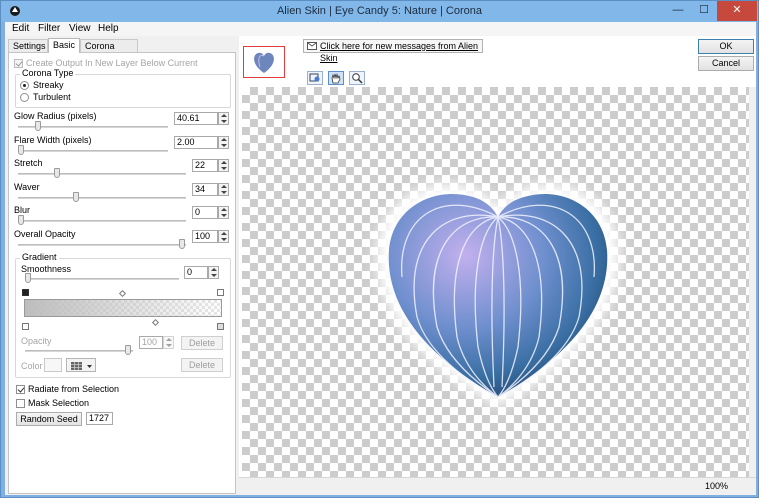  I want to click on glow-radius-input: 40.61, so click(196, 118).